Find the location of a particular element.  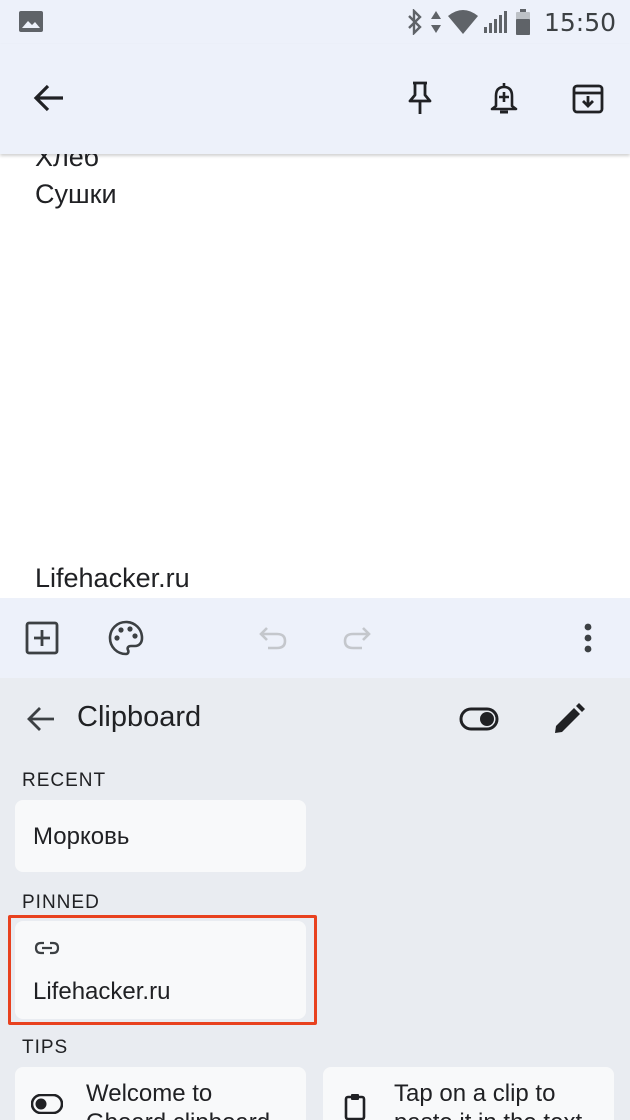

recent-section-label: RECENT is located at coordinates (64, 780).